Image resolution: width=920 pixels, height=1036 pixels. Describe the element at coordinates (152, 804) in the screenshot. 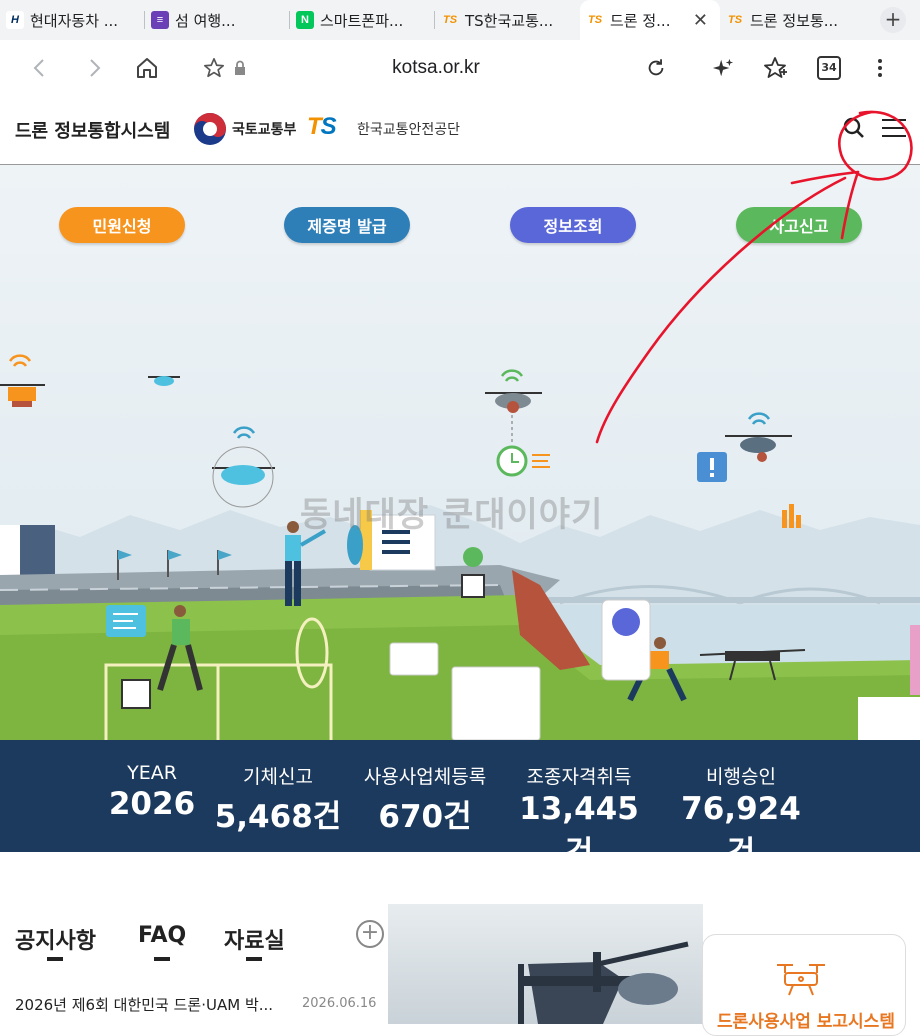

I see `stat-value: 2026` at that location.